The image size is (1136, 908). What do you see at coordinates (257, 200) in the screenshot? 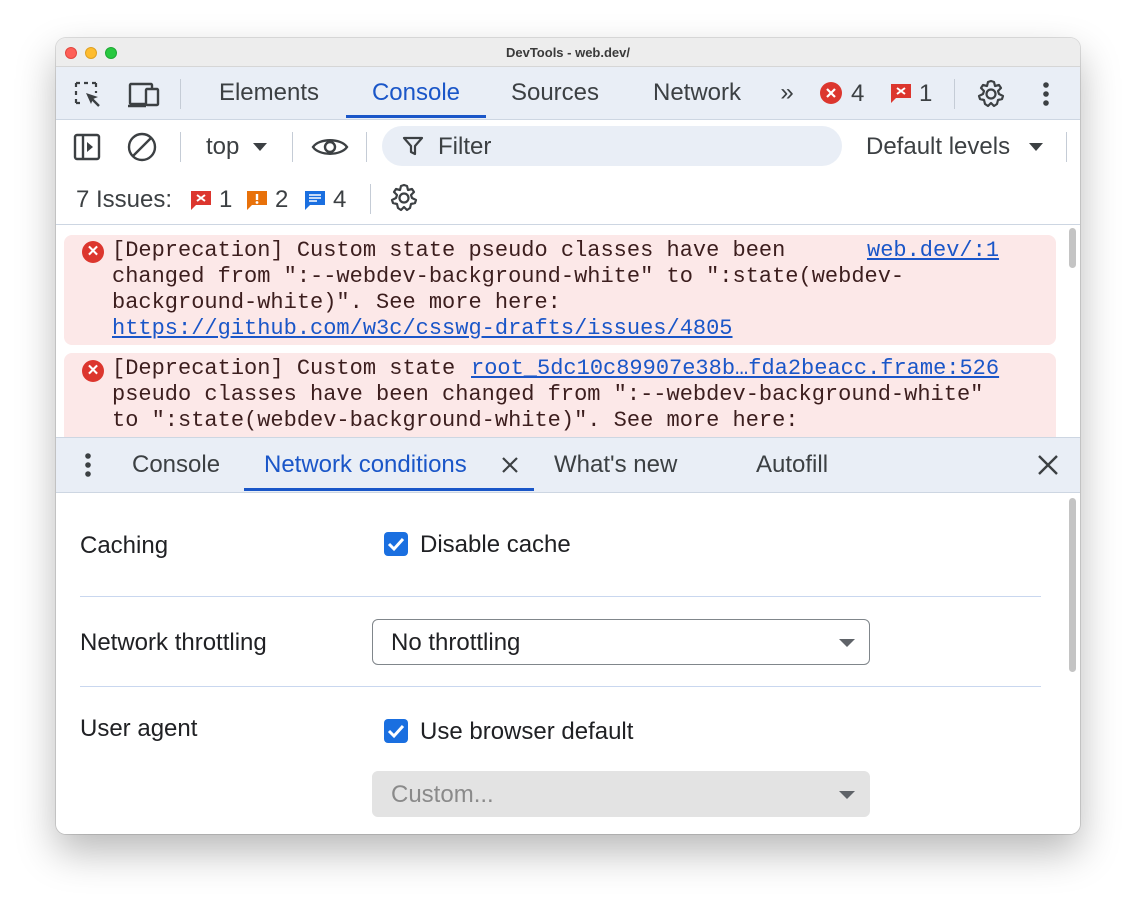
I see `warning-issue-icon` at bounding box center [257, 200].